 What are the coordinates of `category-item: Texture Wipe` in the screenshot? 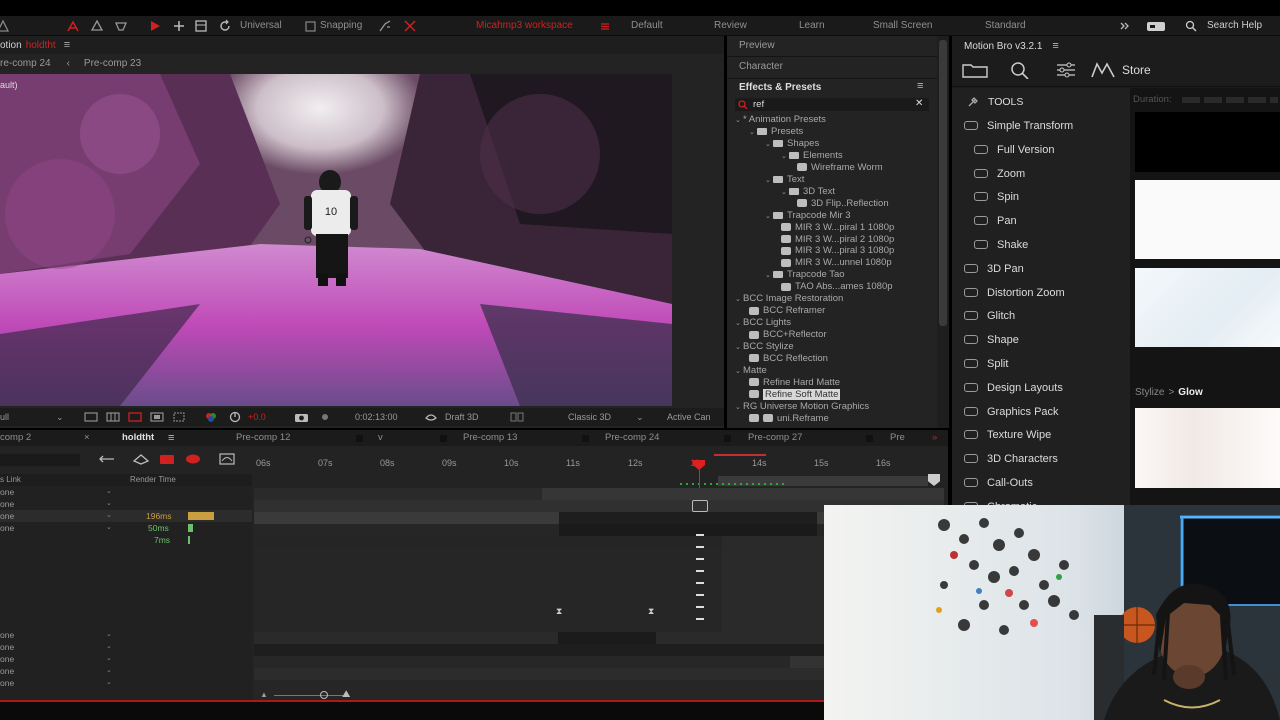 It's located at (1007, 435).